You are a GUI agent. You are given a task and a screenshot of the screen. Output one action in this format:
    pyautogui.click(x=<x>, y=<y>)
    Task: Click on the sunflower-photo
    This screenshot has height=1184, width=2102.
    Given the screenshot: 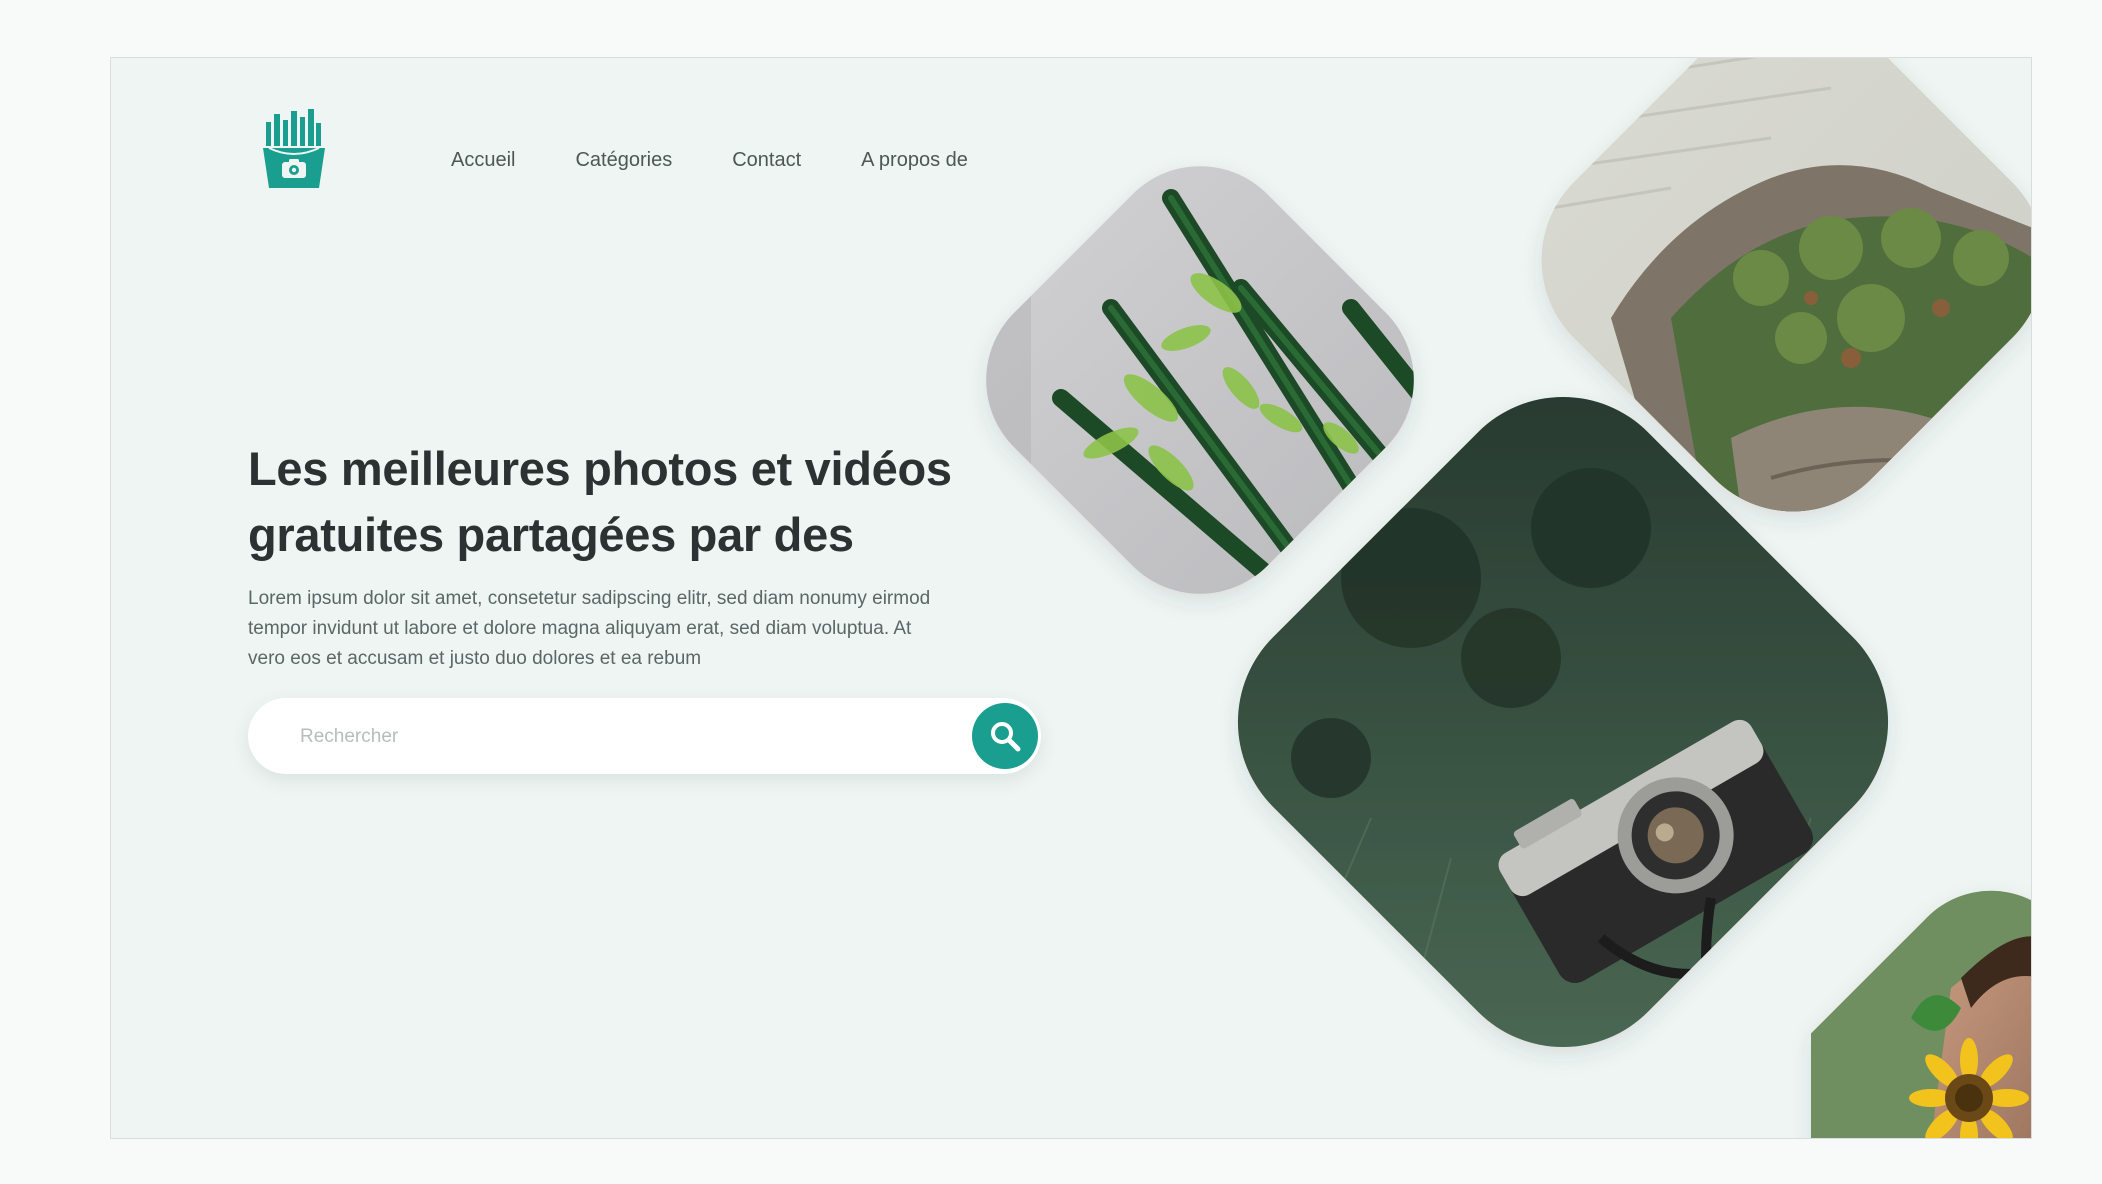 What is the action you would take?
    pyautogui.click(x=1921, y=1008)
    